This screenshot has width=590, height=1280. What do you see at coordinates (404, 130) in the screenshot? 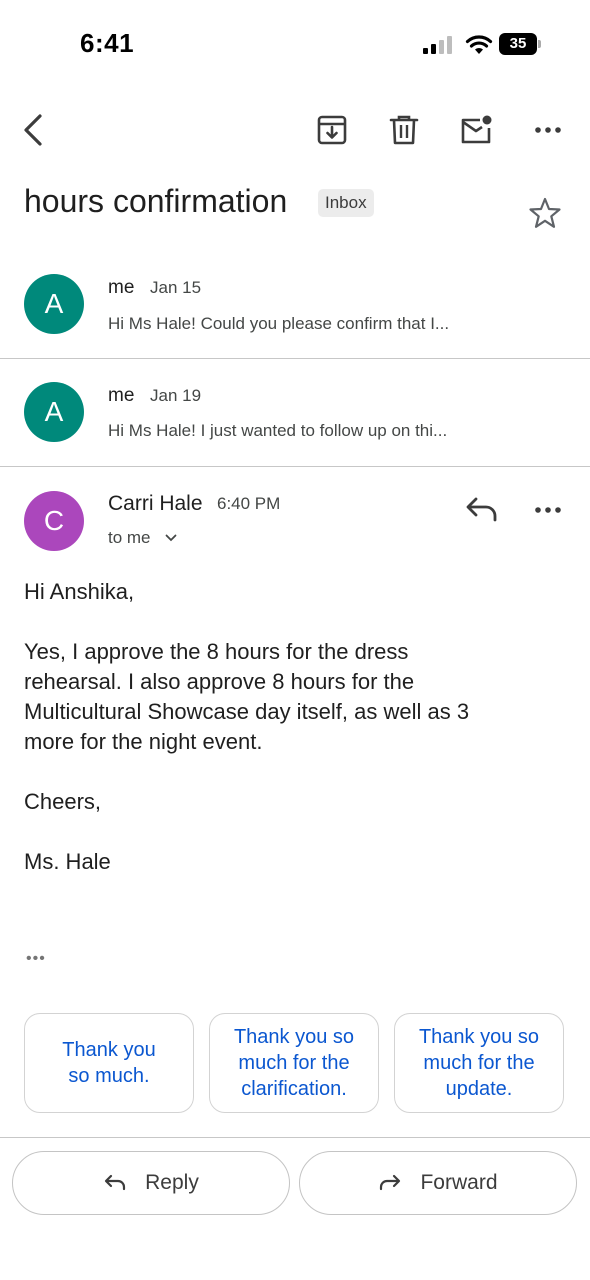
I see `trash-icon` at bounding box center [404, 130].